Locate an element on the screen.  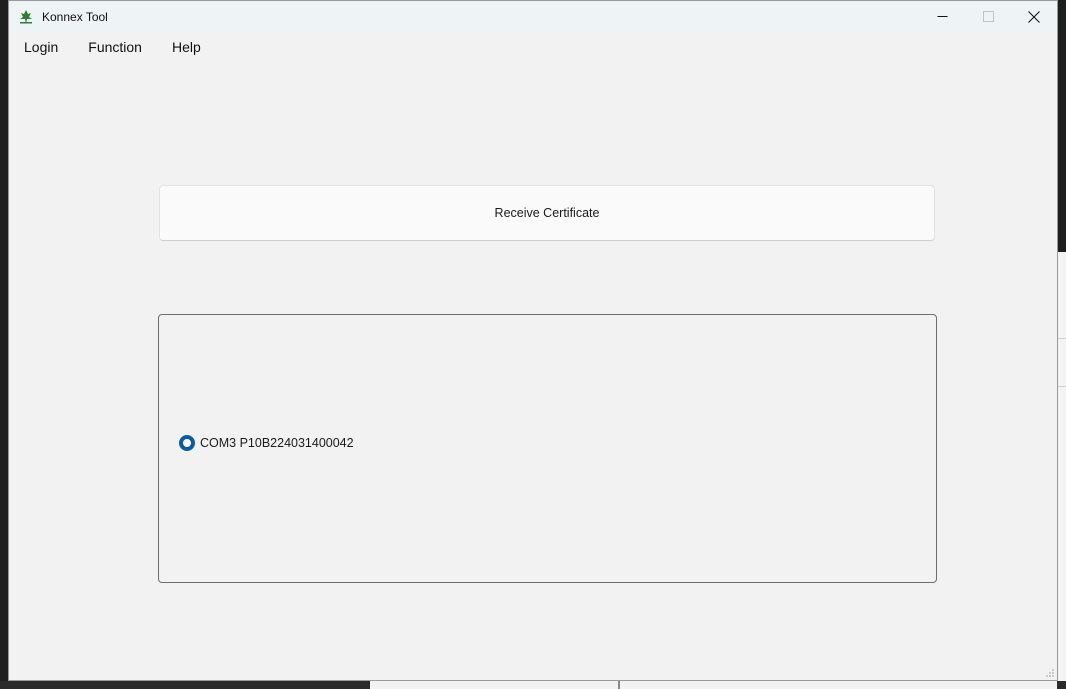
background-window-strip is located at coordinates (495, 685).